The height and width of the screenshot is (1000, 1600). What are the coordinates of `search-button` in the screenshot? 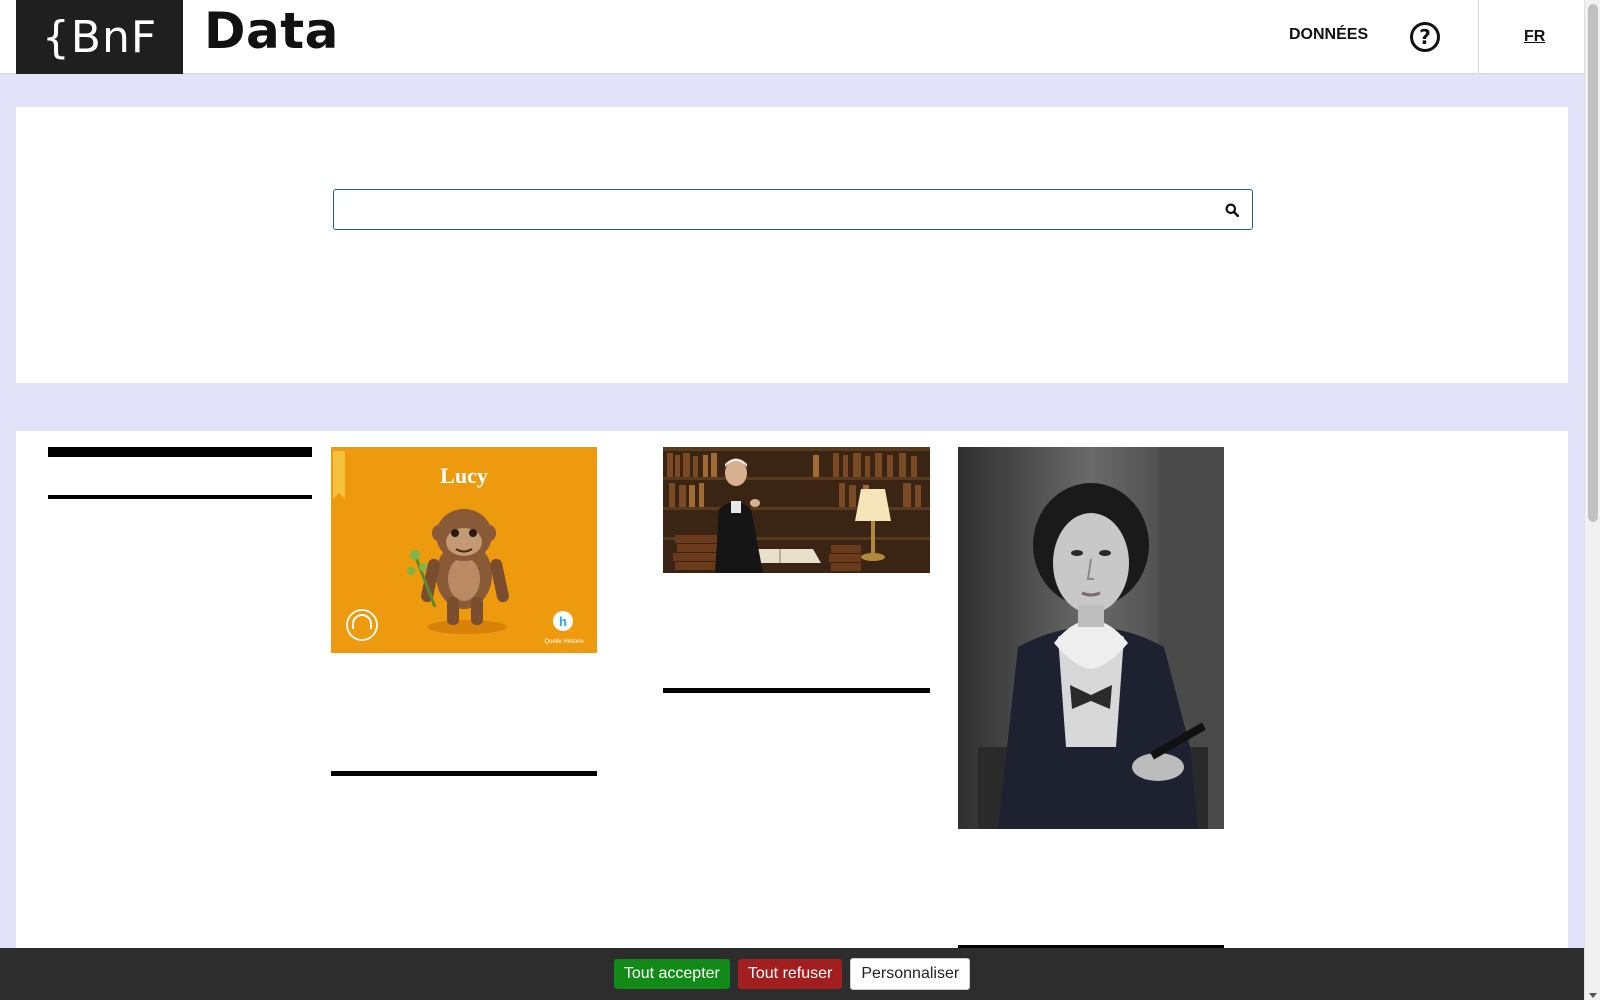 It's located at (1232, 210).